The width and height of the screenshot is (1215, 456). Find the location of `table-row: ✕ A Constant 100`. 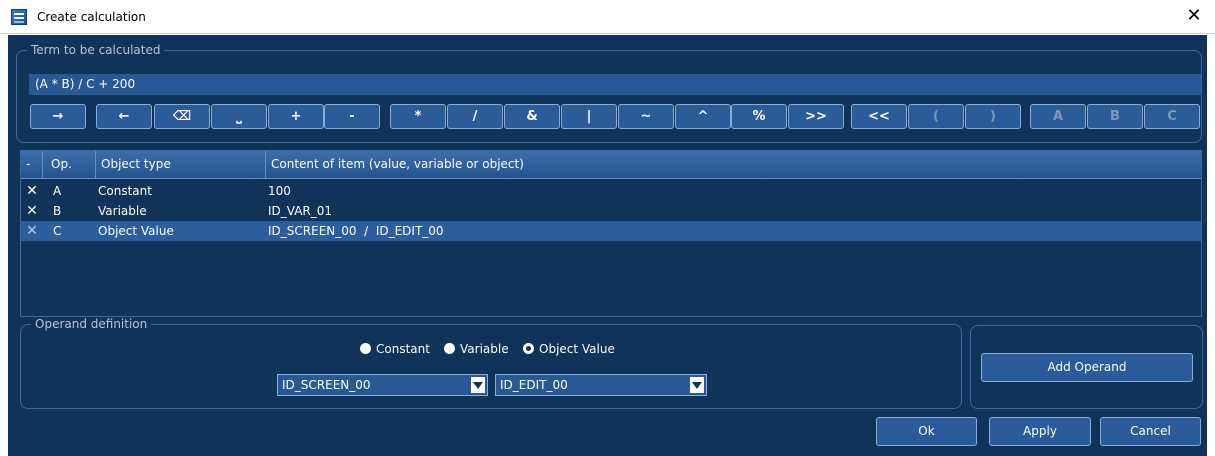

table-row: ✕ A Constant 100 is located at coordinates (611, 191).